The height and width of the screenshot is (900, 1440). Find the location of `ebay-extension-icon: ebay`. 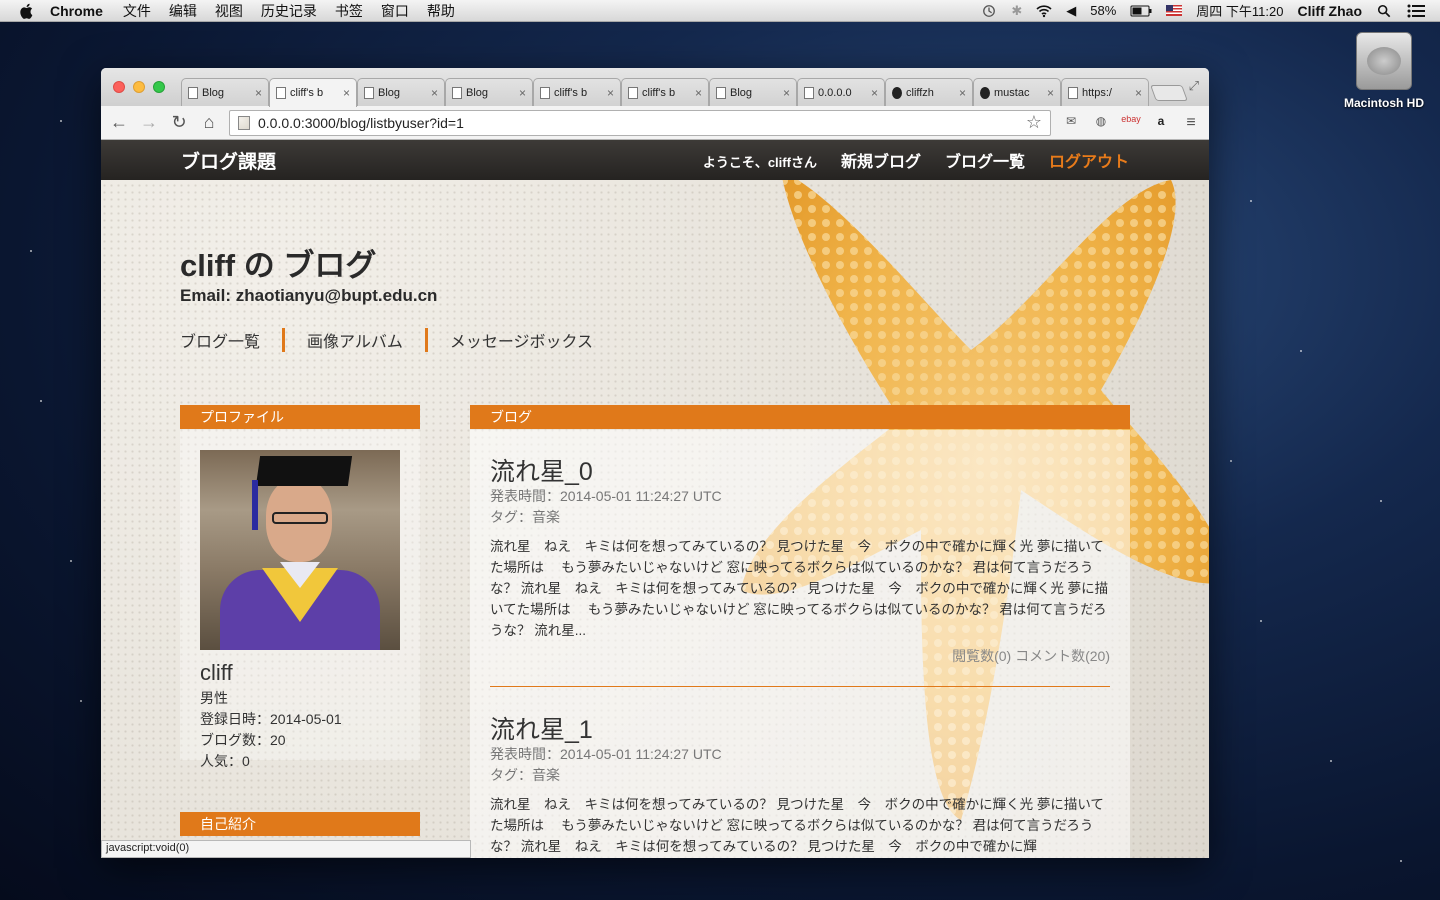

ebay-extension-icon: ebay is located at coordinates (1131, 123).